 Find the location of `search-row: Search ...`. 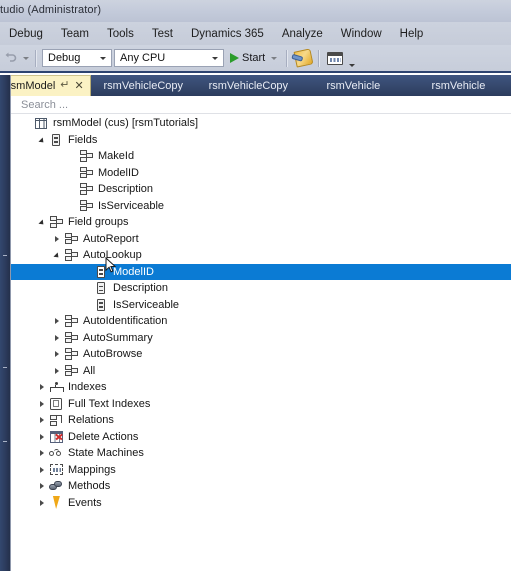

search-row: Search ... is located at coordinates (261, 105).